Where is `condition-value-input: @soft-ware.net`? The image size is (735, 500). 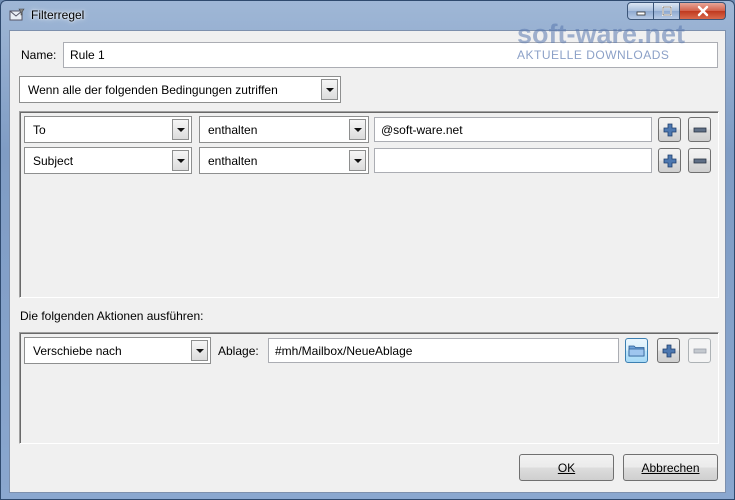 condition-value-input: @soft-ware.net is located at coordinates (513, 129).